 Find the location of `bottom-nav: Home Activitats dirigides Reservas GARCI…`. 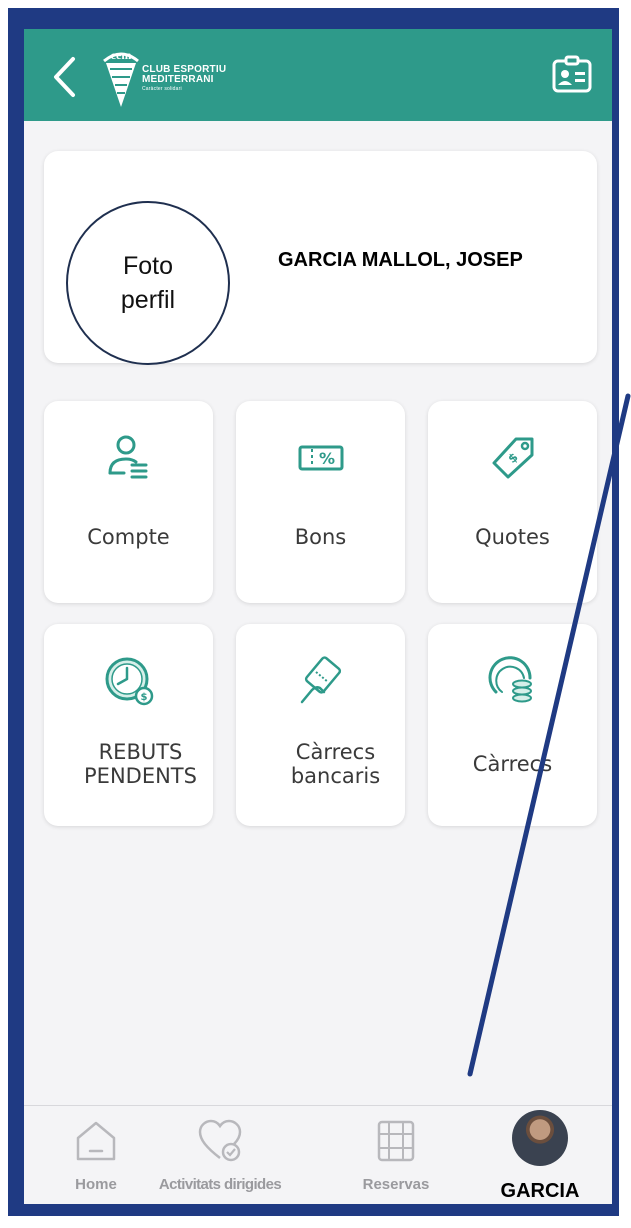

bottom-nav: Home Activitats dirigides Reservas GARCI… is located at coordinates (318, 1154).